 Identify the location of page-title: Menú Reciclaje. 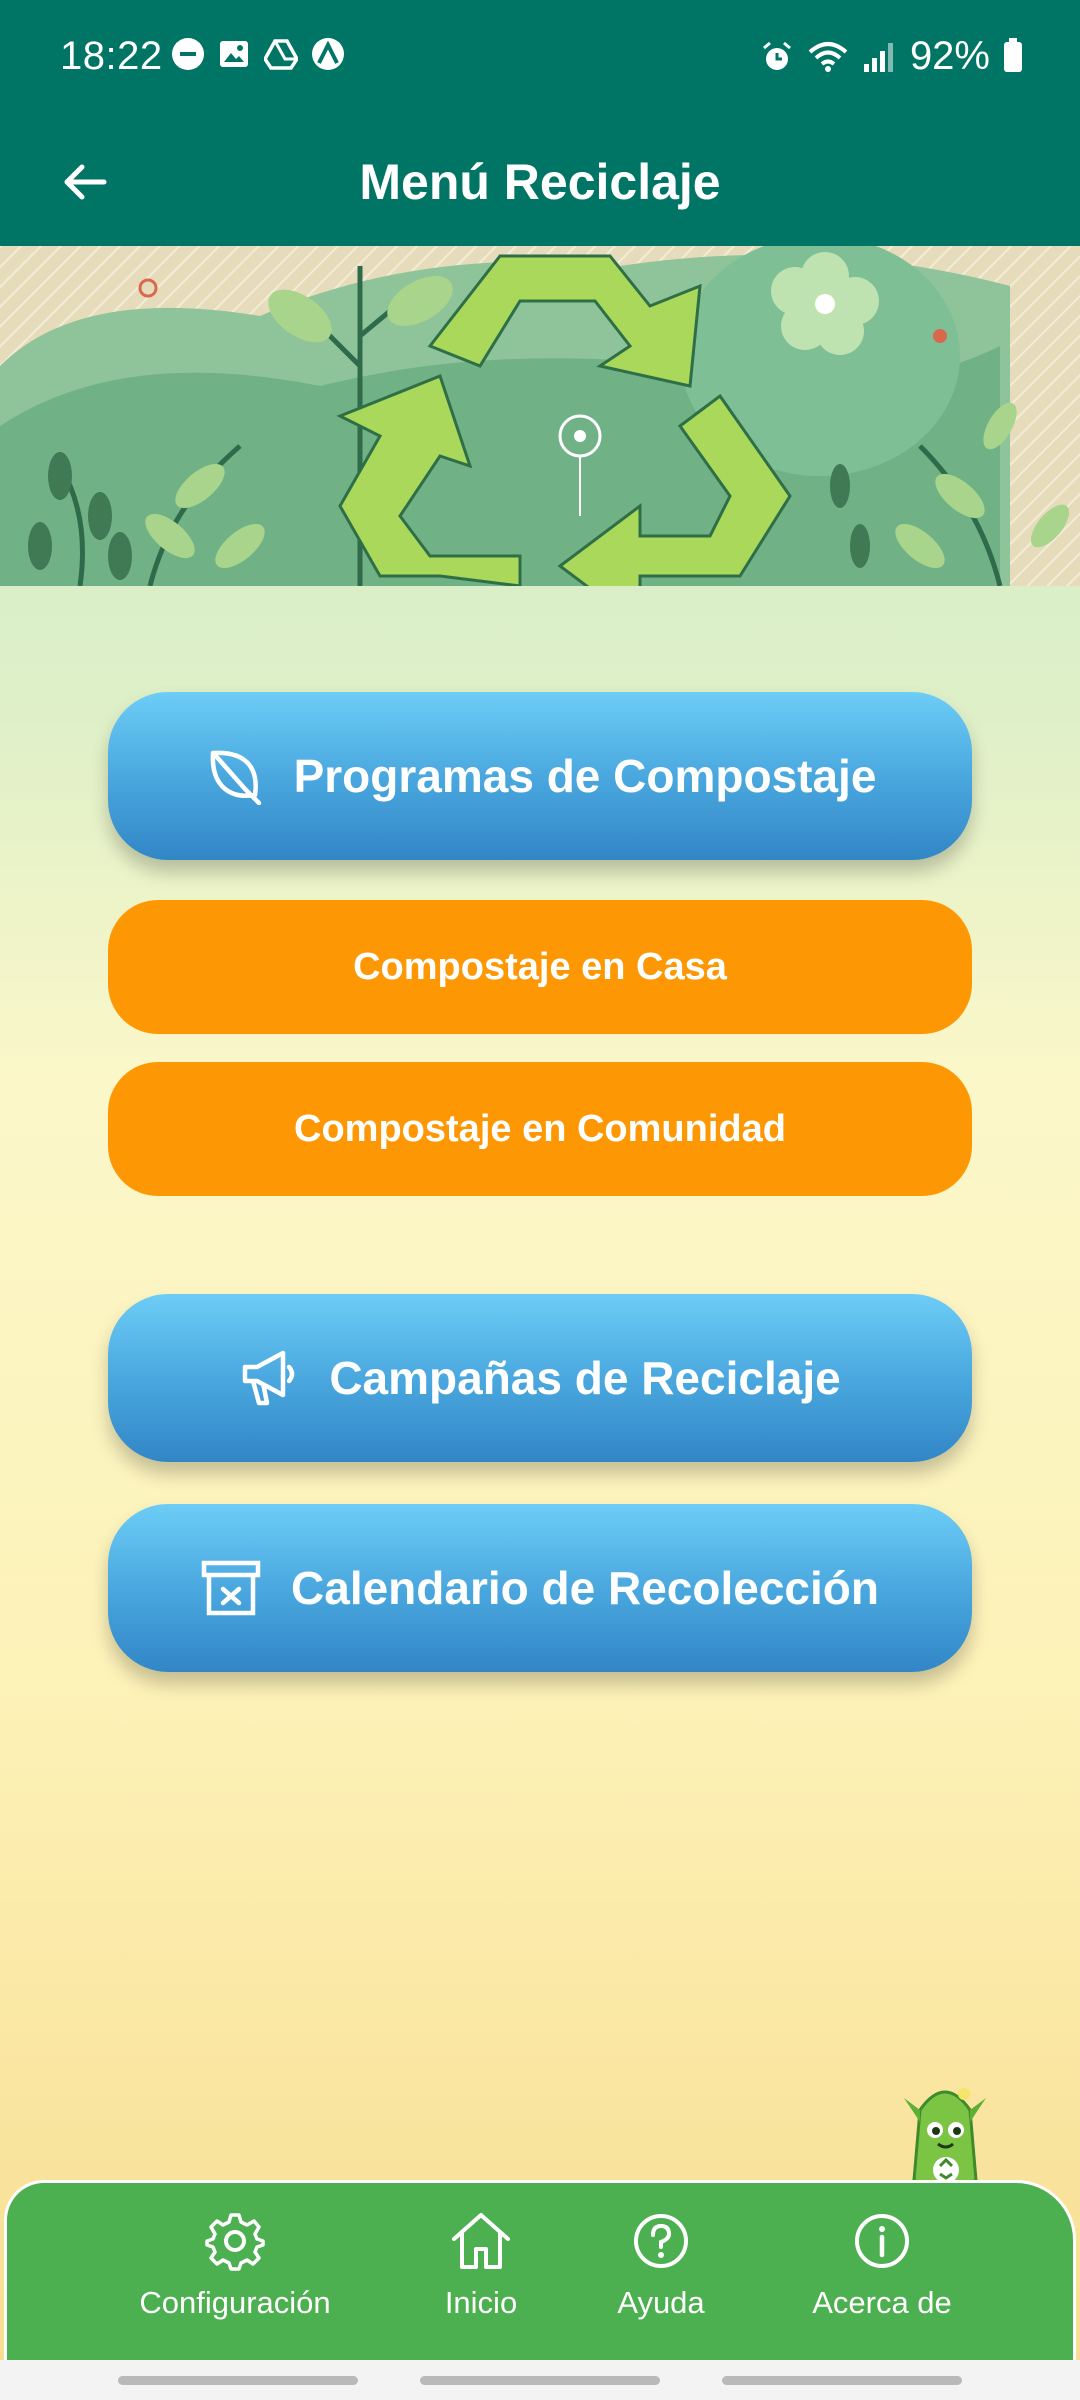
(540, 182).